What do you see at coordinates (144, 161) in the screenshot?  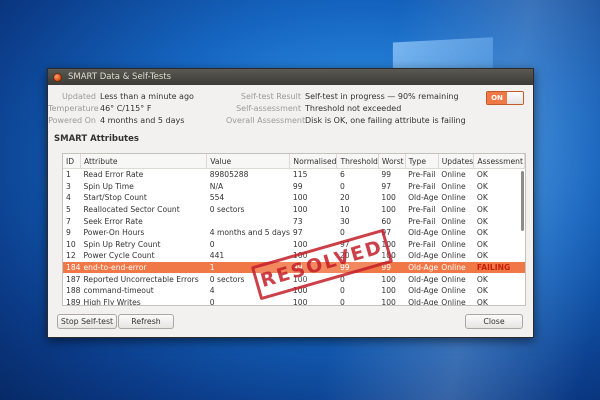 I see `column-header-attribute: Attribute` at bounding box center [144, 161].